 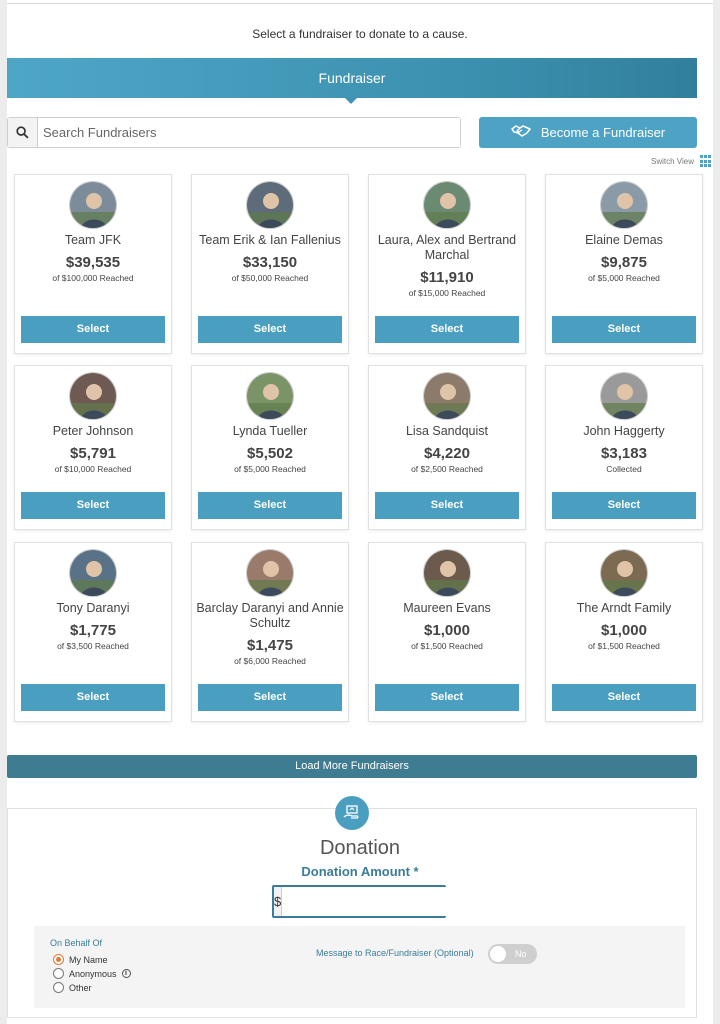 I want to click on fundraiser-name: Elaine Demas, so click(x=624, y=240).